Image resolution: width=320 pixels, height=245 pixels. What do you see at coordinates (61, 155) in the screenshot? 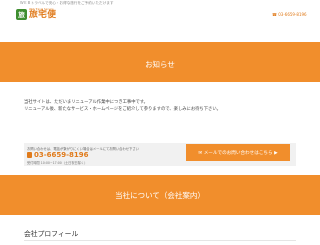
I see `contact-phone-number: 03-6659-8196` at bounding box center [61, 155].